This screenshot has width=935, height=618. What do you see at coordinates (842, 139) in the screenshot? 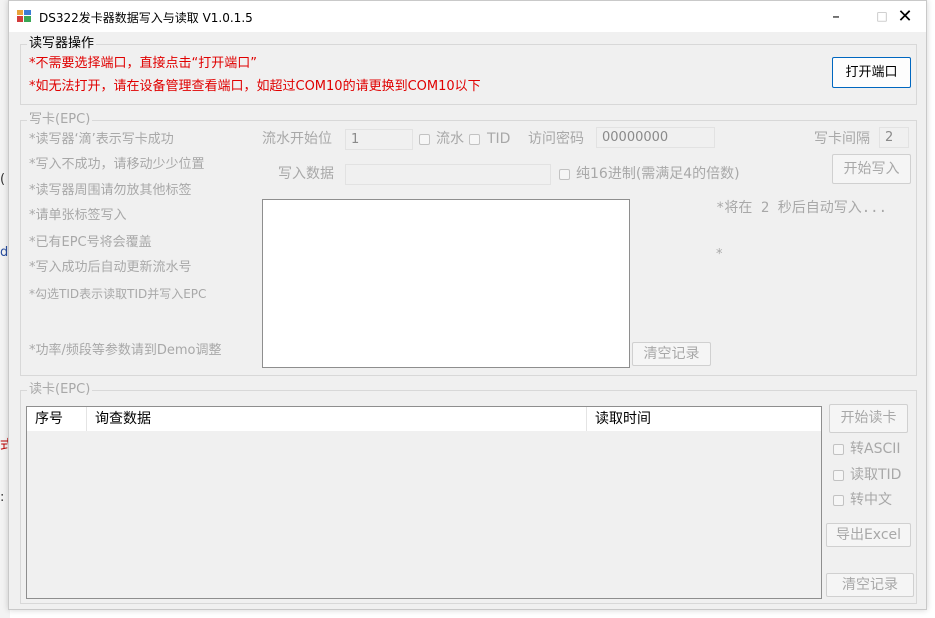
I see `interval-label: 写卡间隔` at bounding box center [842, 139].